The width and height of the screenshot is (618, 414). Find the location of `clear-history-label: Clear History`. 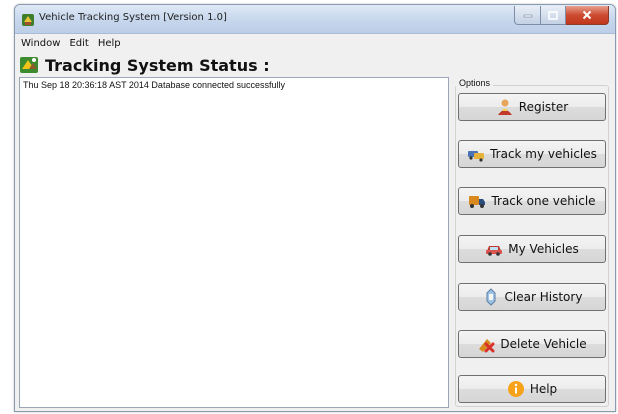

clear-history-label: Clear History is located at coordinates (543, 297).